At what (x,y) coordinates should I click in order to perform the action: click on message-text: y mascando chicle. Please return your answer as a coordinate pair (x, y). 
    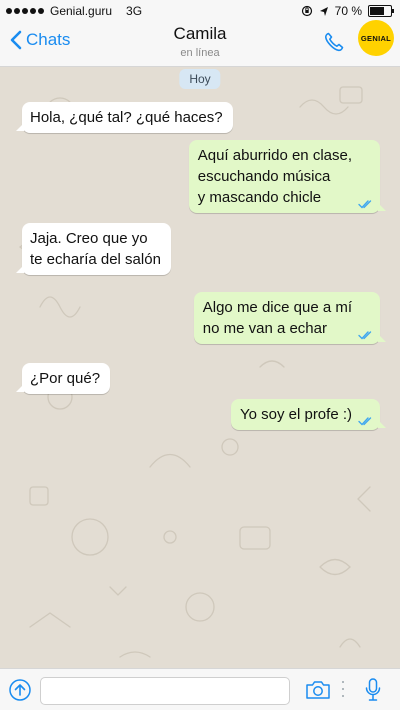
    Looking at the image, I should click on (259, 197).